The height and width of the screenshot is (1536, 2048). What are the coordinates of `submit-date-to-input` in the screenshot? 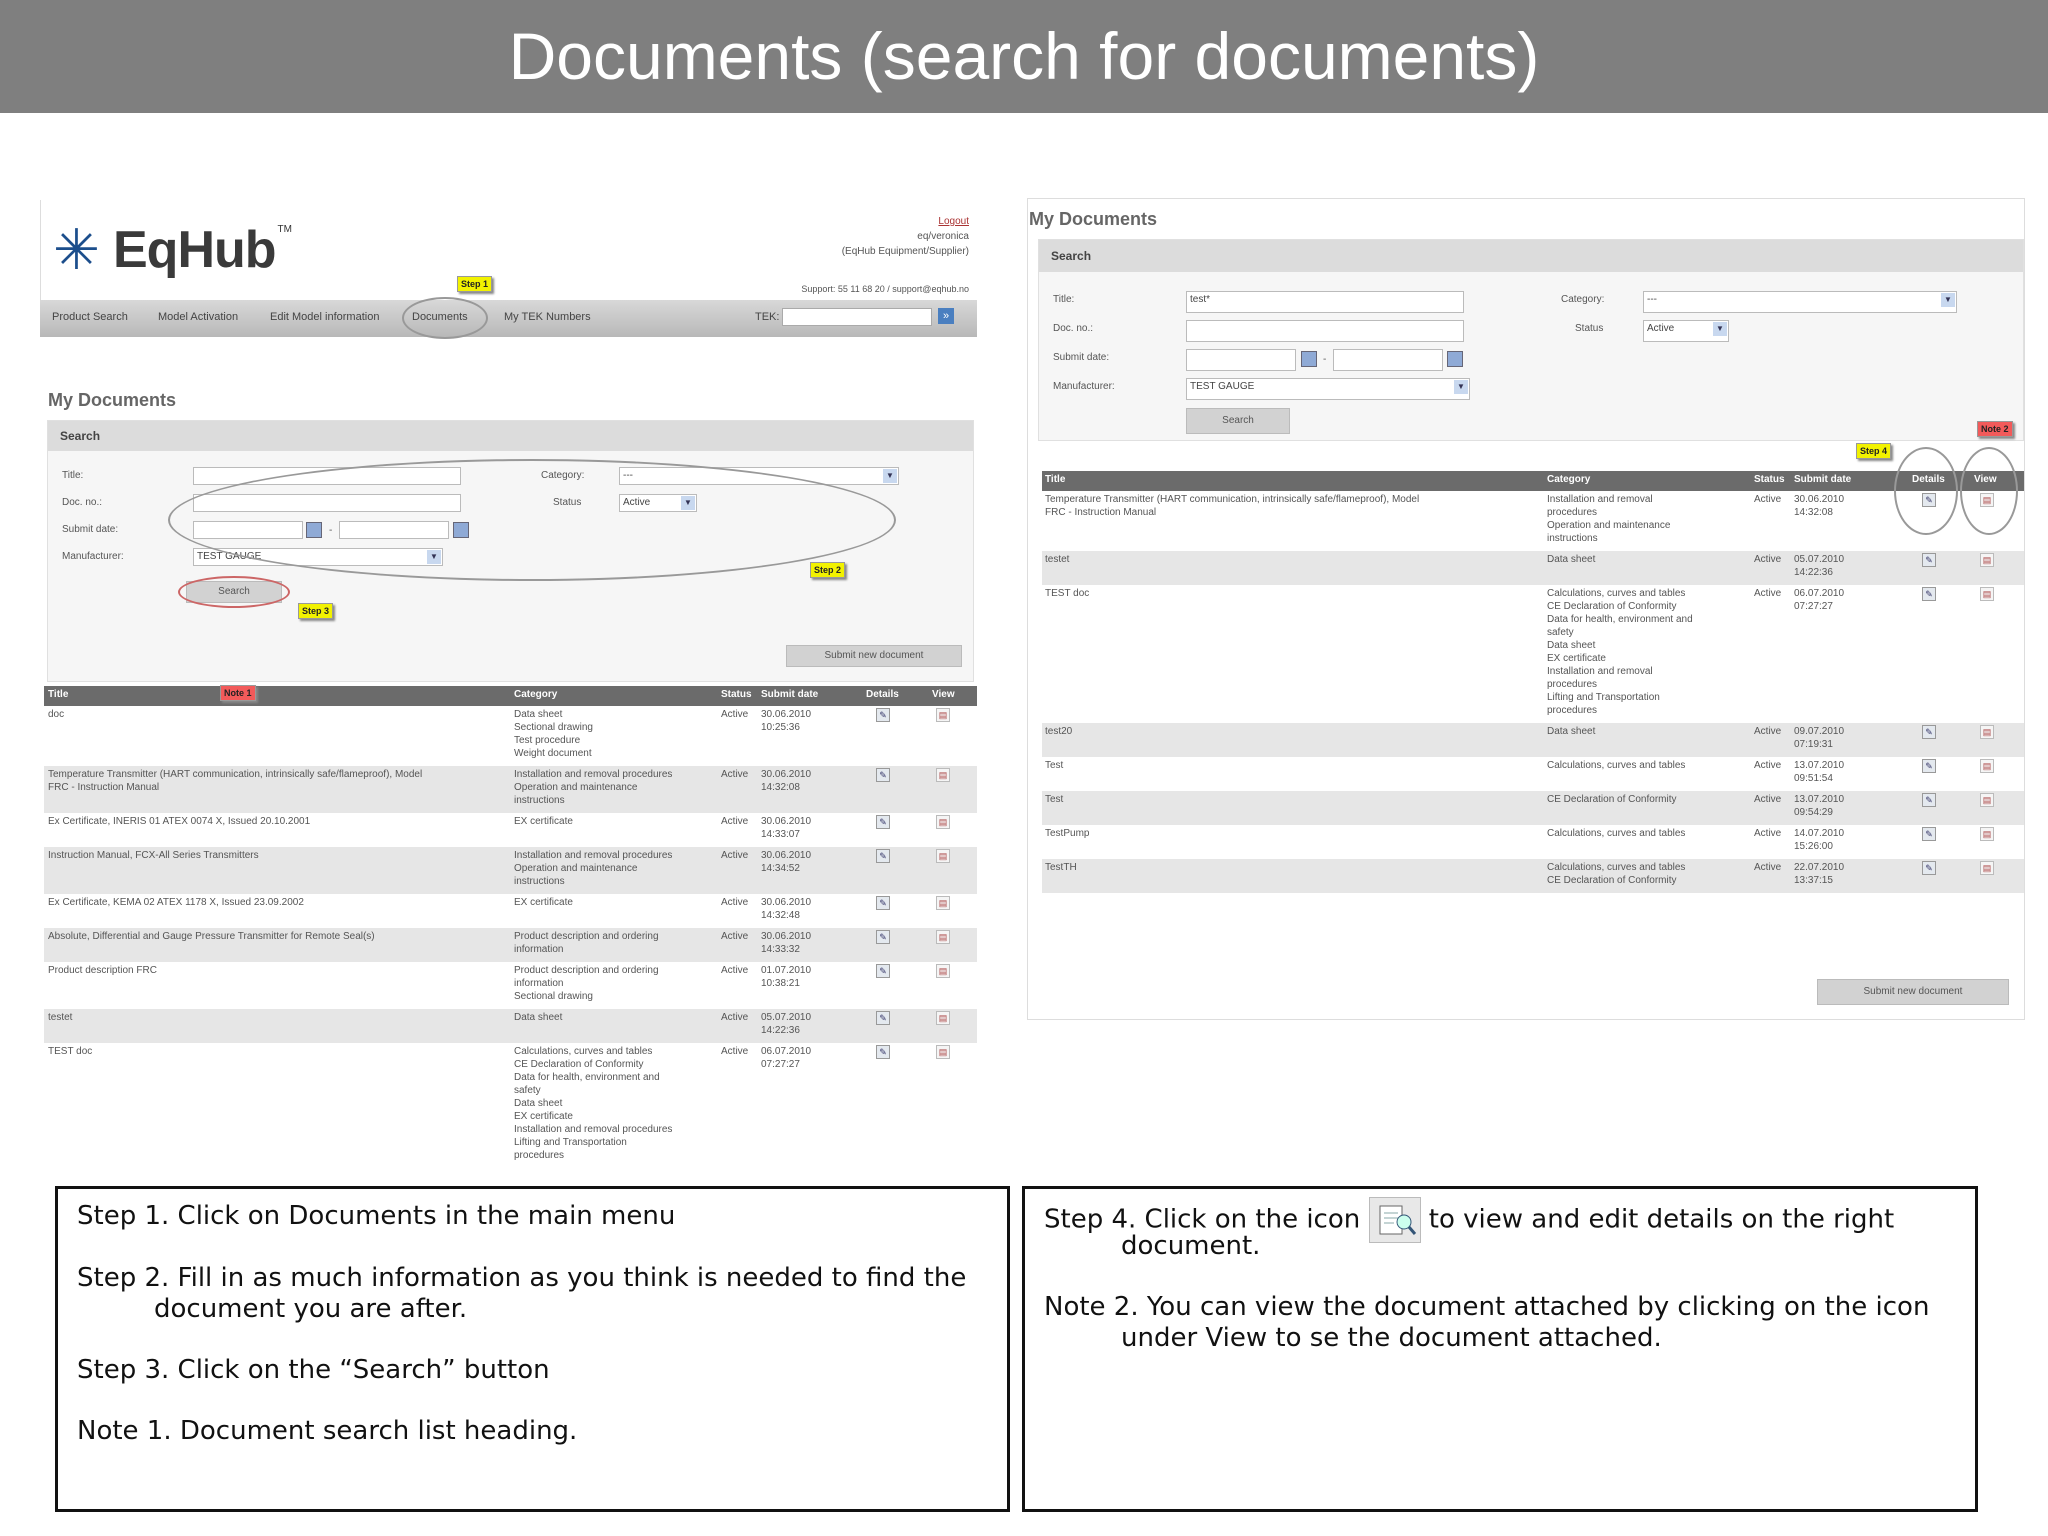 It's located at (1388, 360).